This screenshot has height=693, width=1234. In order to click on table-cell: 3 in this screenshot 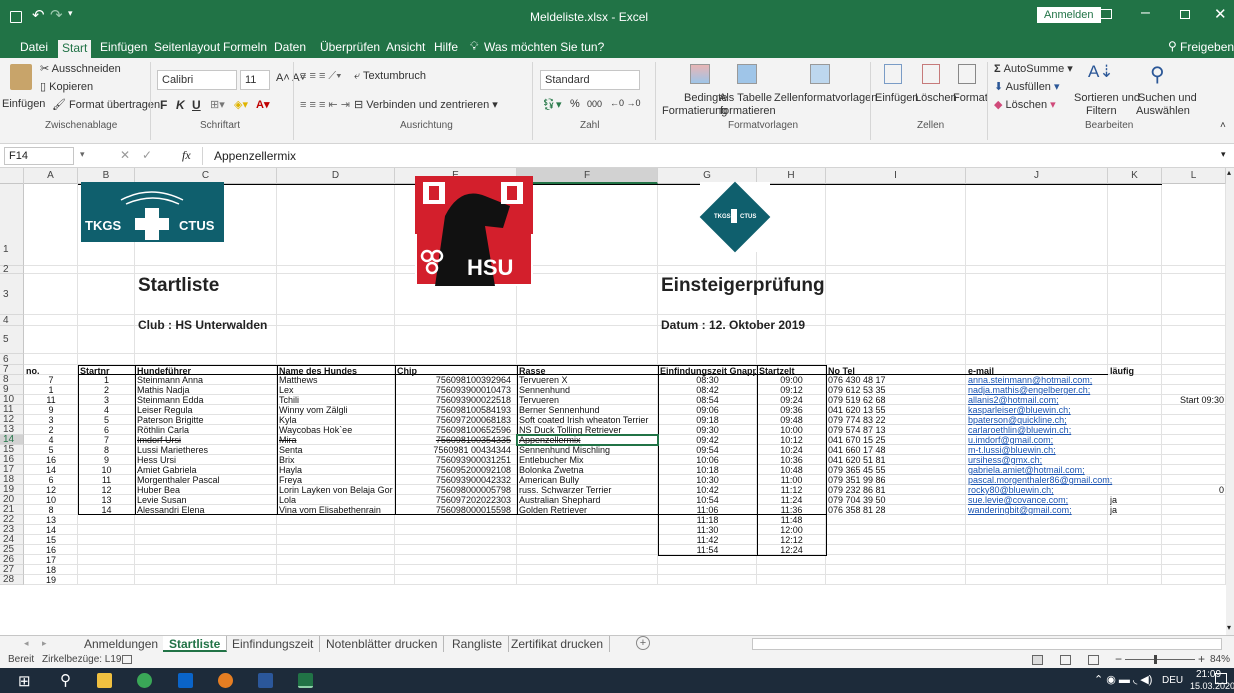, I will do `click(106, 400)`.